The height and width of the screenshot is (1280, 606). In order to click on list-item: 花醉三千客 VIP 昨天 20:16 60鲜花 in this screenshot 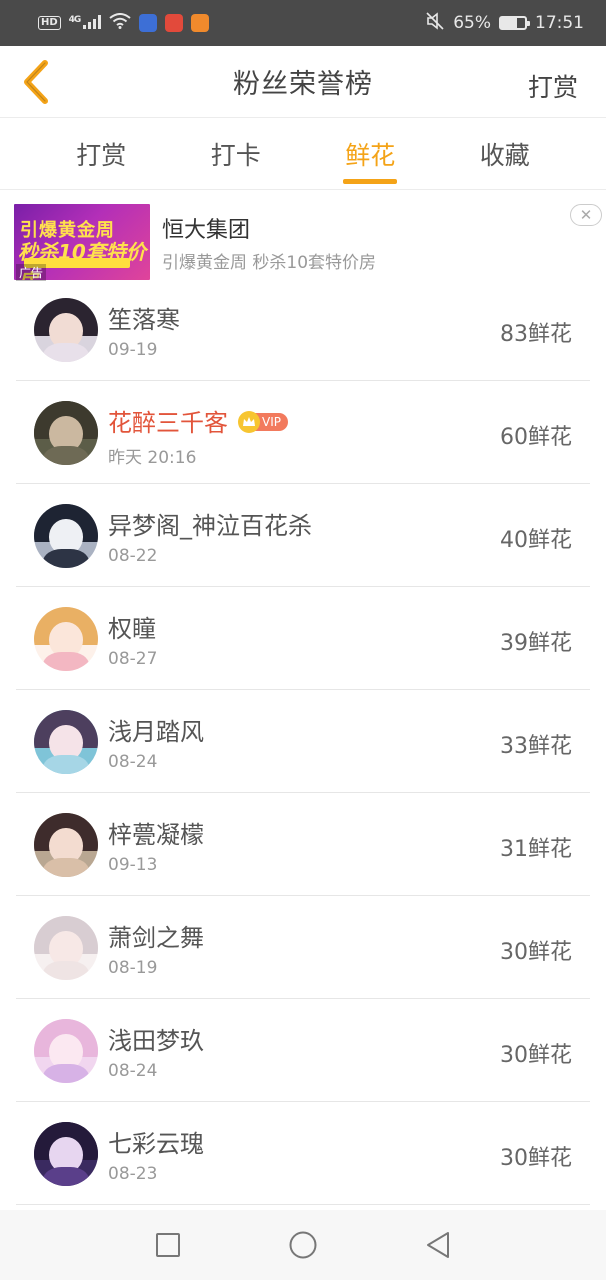, I will do `click(303, 432)`.